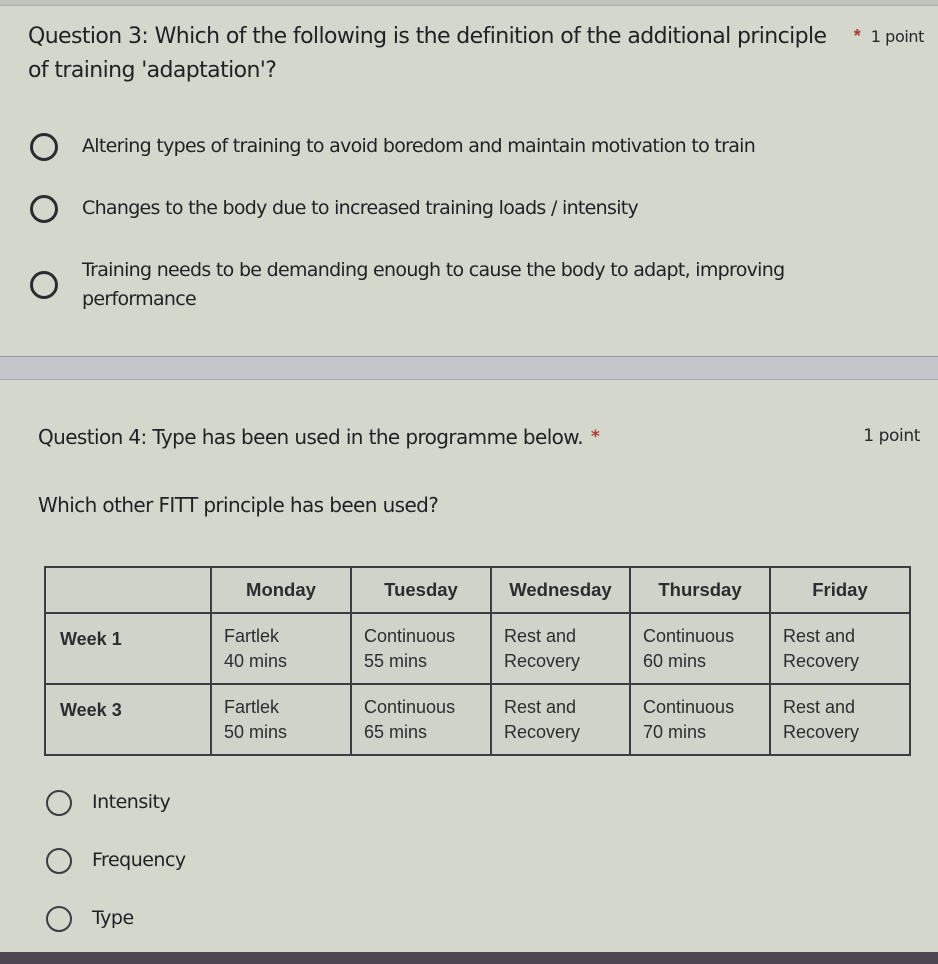 This screenshot has height=964, width=938. Describe the element at coordinates (840, 590) in the screenshot. I see `header-friday: Friday` at that location.